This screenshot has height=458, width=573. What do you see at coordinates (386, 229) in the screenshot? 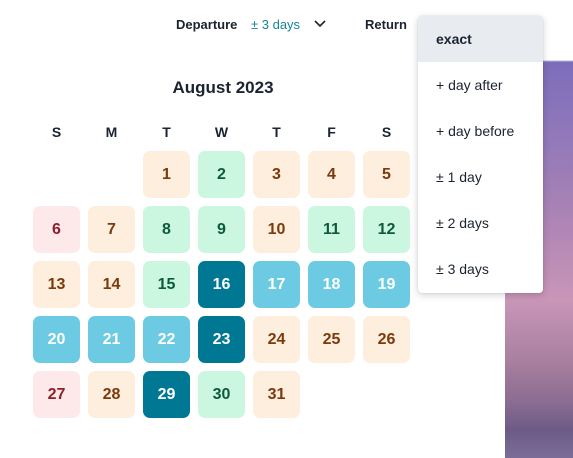
I see `calendar-day-12: 12` at bounding box center [386, 229].